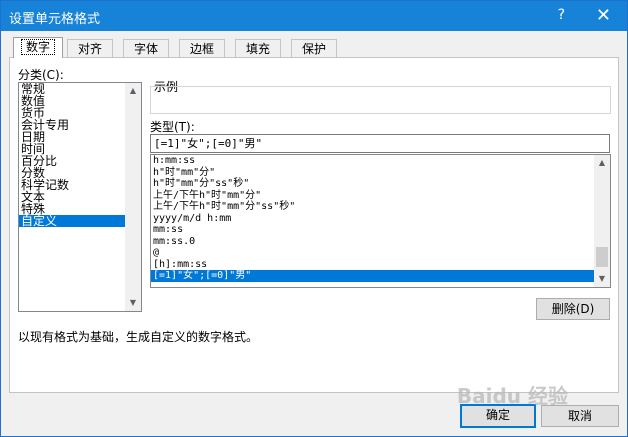 The width and height of the screenshot is (628, 437). I want to click on tab-fill: 填充, so click(258, 48).